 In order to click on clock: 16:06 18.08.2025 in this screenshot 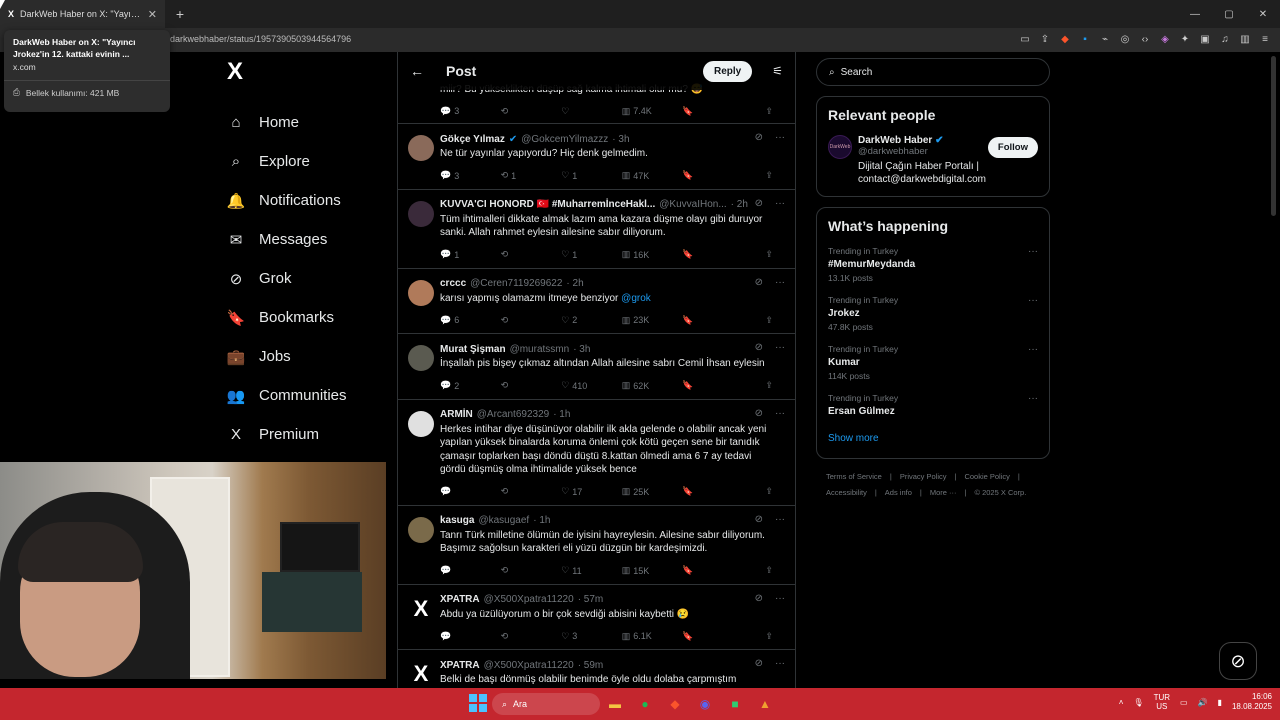, I will do `click(1252, 702)`.